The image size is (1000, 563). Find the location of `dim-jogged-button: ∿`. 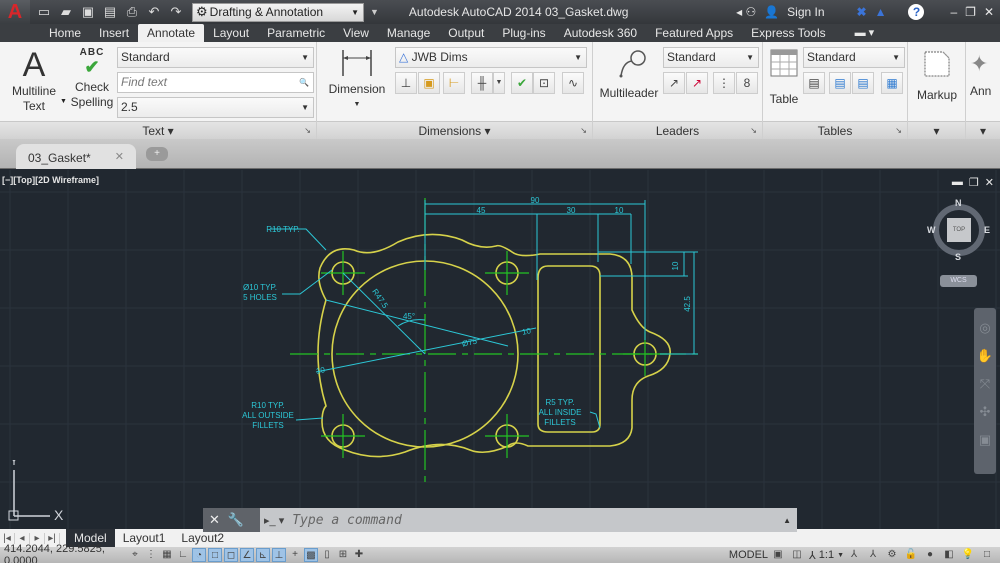

dim-jogged-button: ∿ is located at coordinates (573, 83).